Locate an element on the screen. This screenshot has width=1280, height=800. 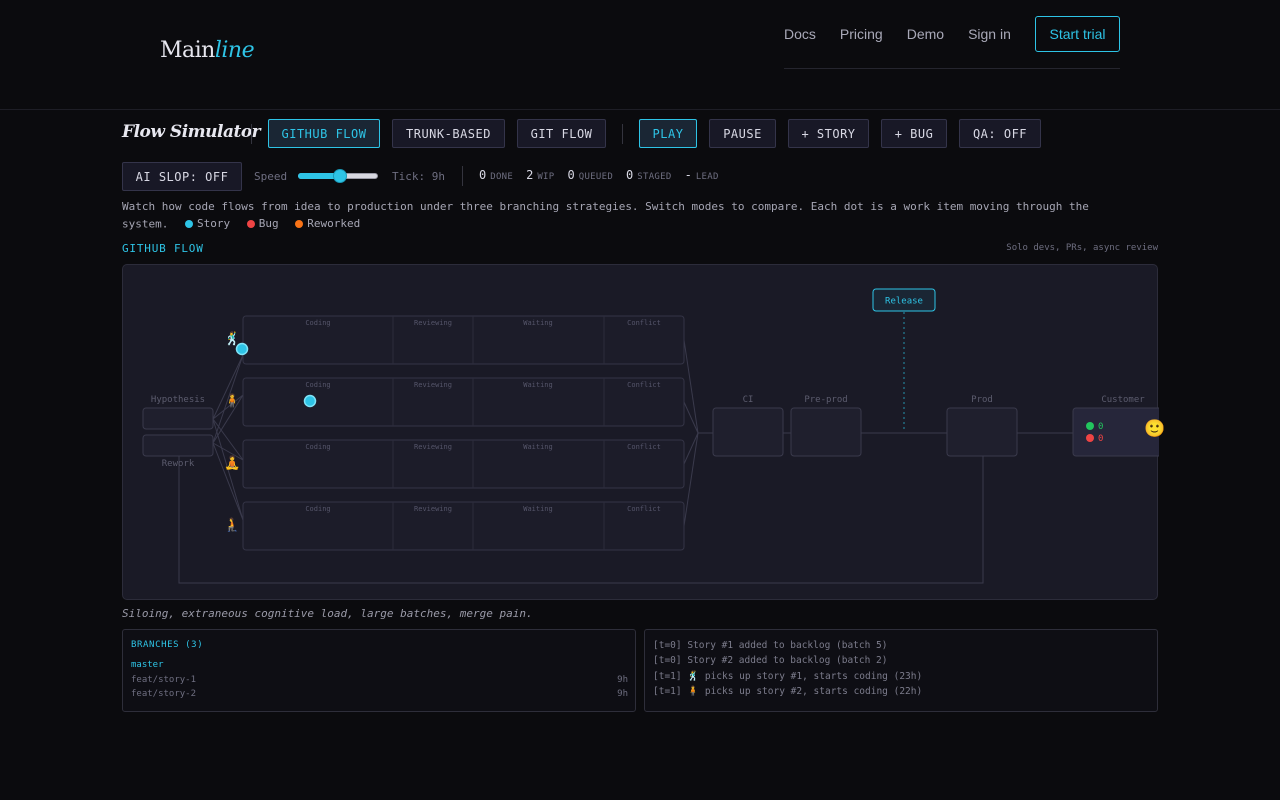
legend-label: Reworked is located at coordinates (334, 223).